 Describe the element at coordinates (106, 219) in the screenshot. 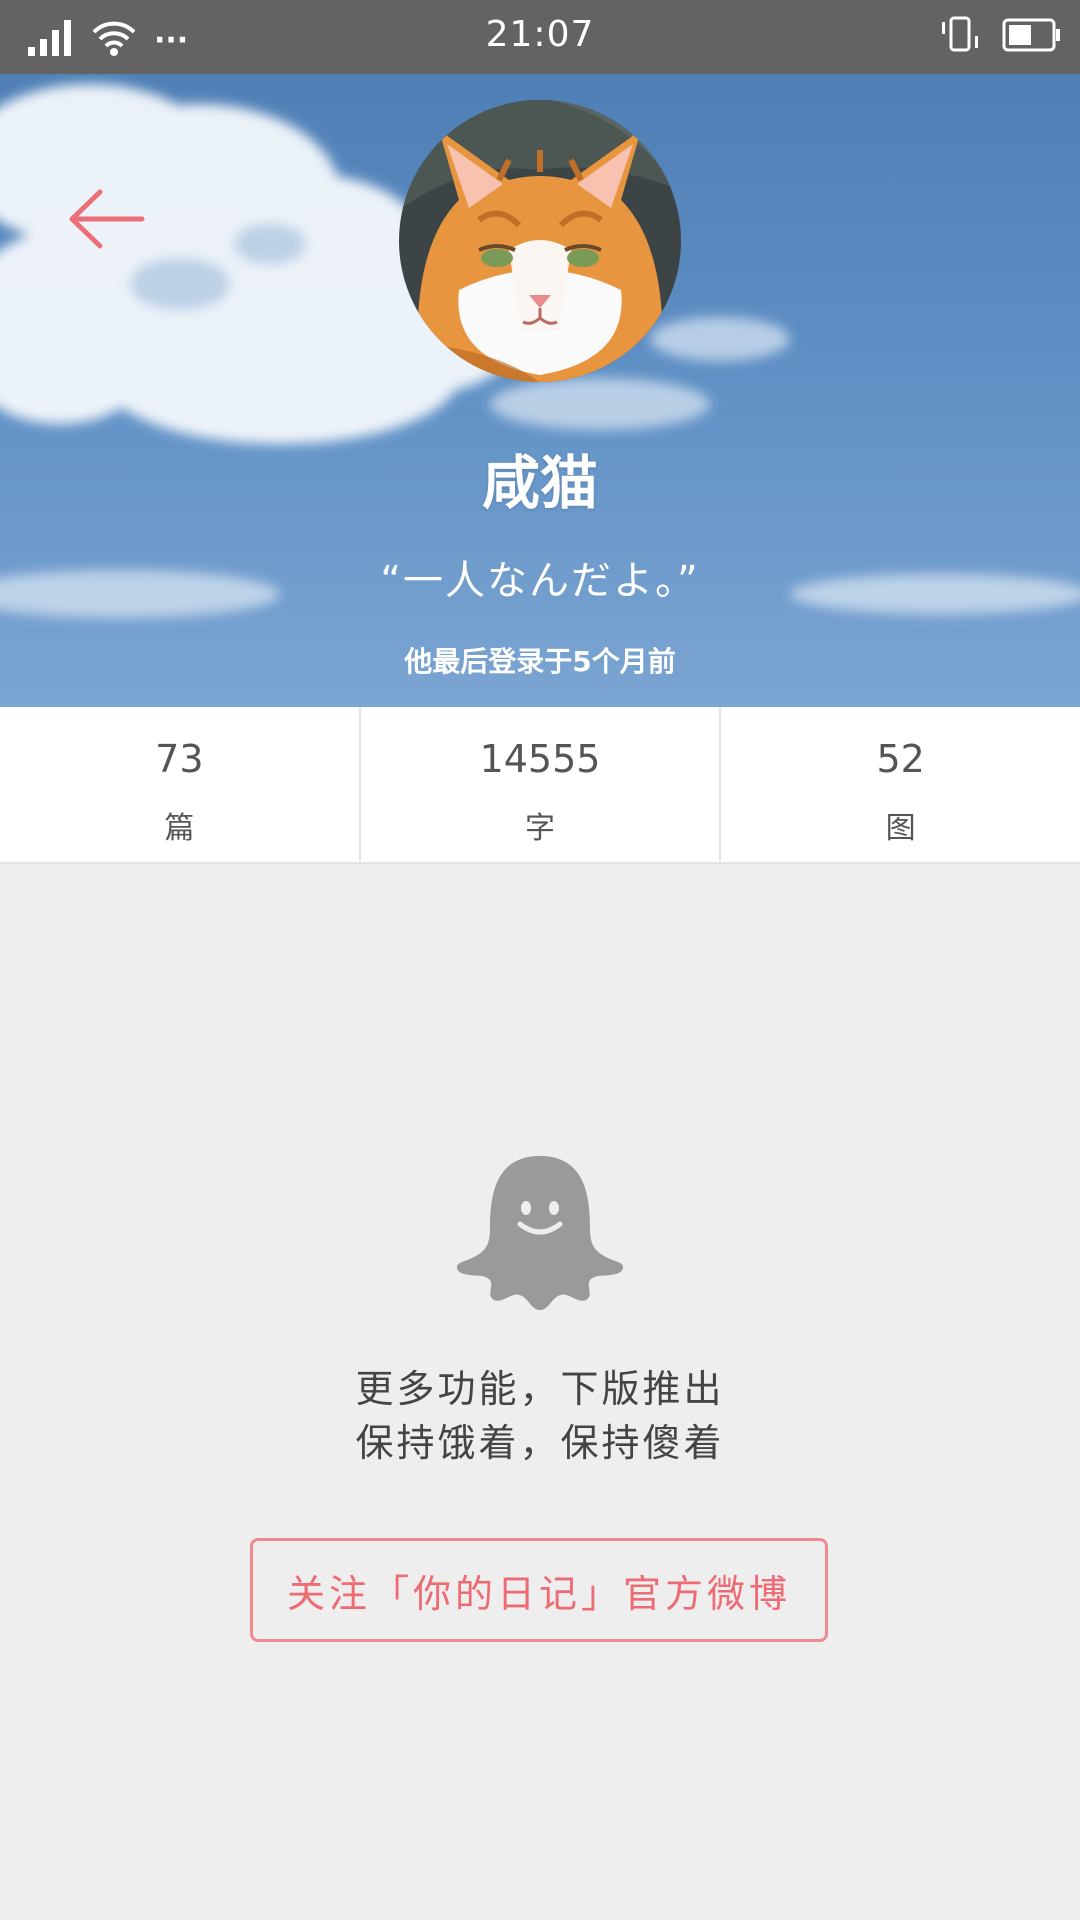

I see `back-button` at that location.